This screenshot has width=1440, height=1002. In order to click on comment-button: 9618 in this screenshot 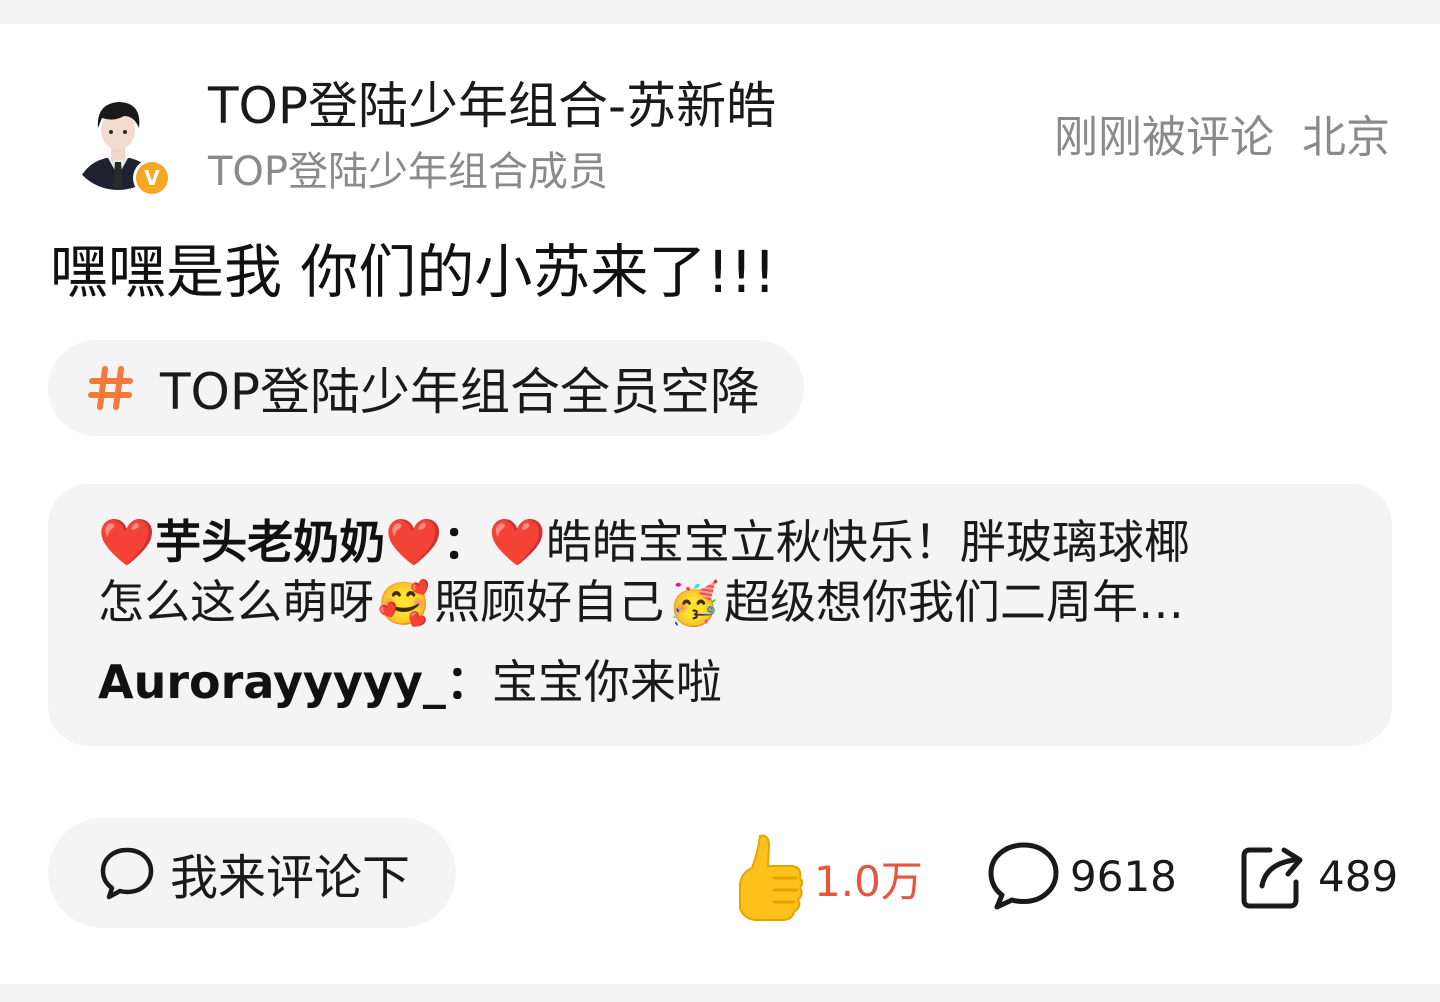, I will do `click(1080, 876)`.